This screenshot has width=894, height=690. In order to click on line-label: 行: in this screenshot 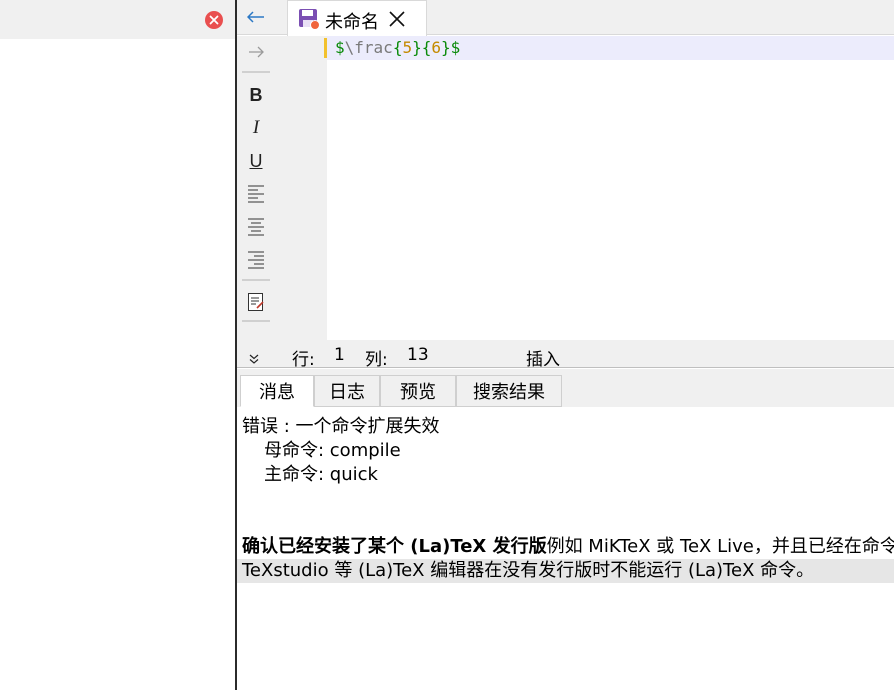, I will do `click(303, 360)`.